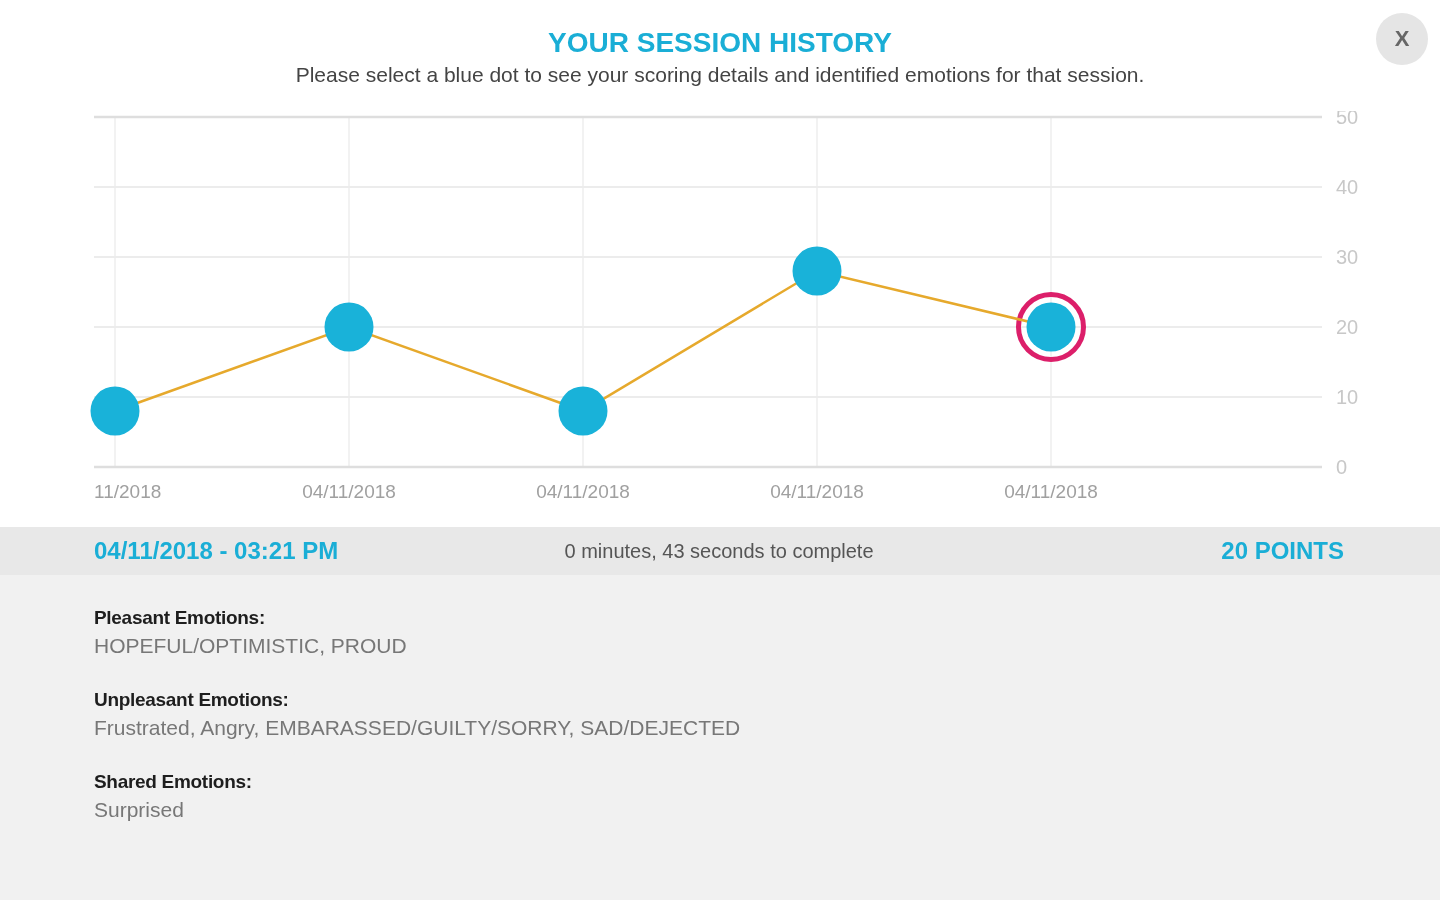 This screenshot has width=1440, height=900. I want to click on emotion-group-label: Pleasant Emotions:, so click(180, 618).